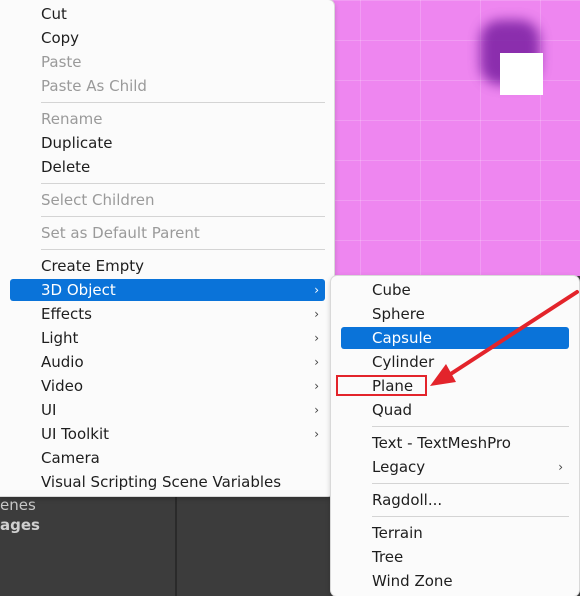 Image resolution: width=580 pixels, height=596 pixels. What do you see at coordinates (455, 533) in the screenshot?
I see `submenu-item-terrain: Terrain` at bounding box center [455, 533].